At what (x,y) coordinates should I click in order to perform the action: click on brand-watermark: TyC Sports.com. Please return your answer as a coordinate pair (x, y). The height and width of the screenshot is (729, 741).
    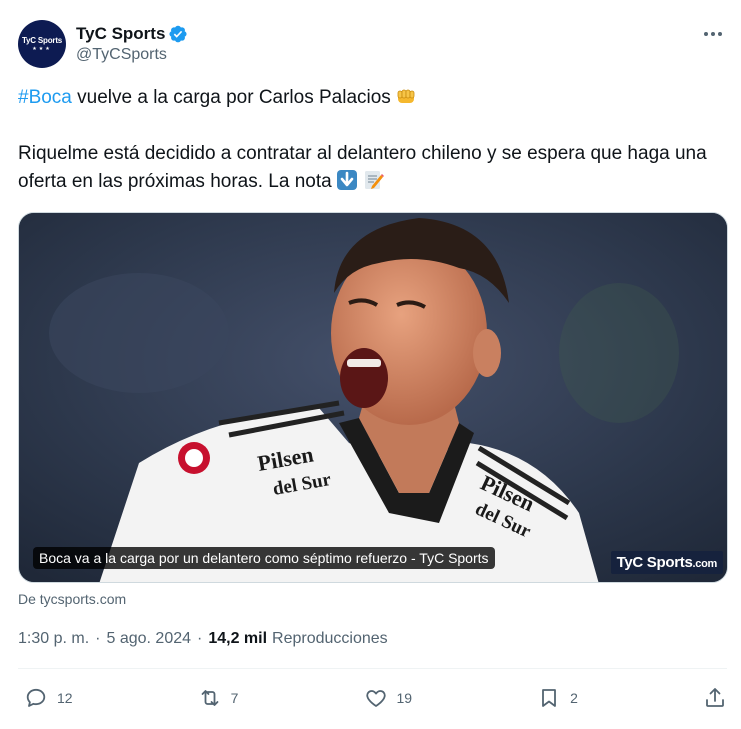
    Looking at the image, I should click on (666, 562).